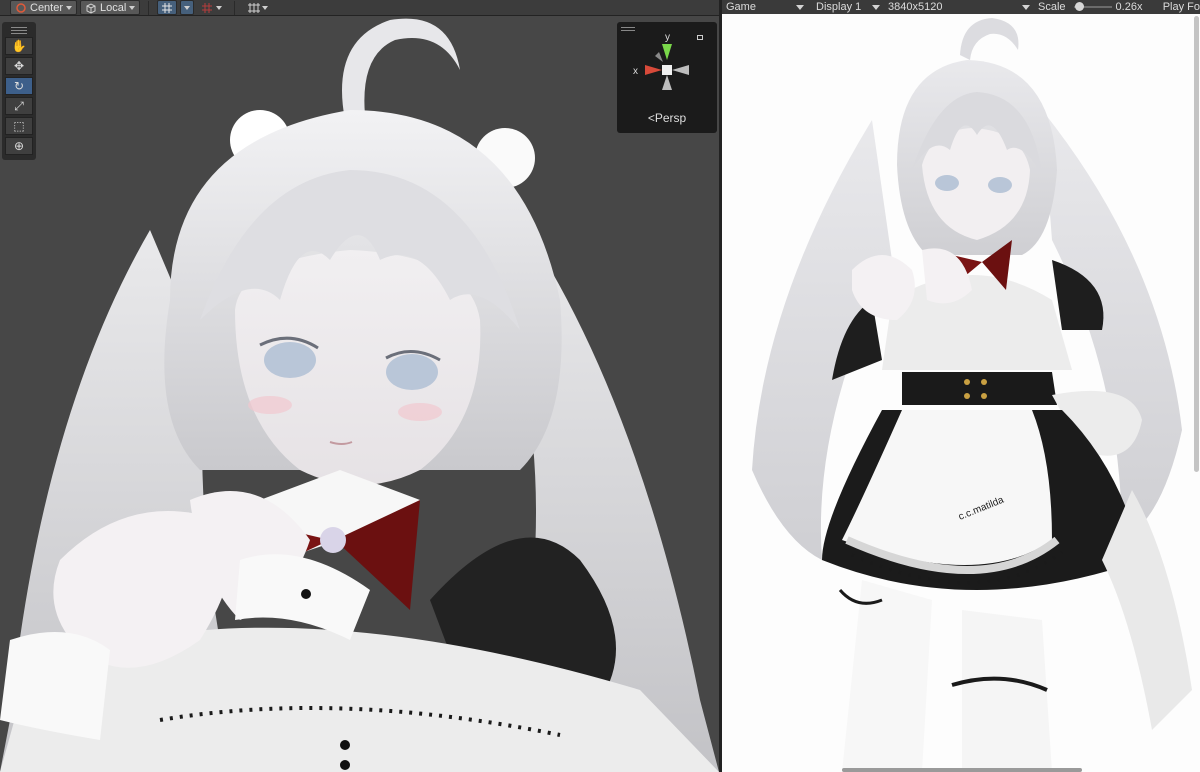 The image size is (1200, 772). I want to click on display-label: Display 1, so click(839, 7).